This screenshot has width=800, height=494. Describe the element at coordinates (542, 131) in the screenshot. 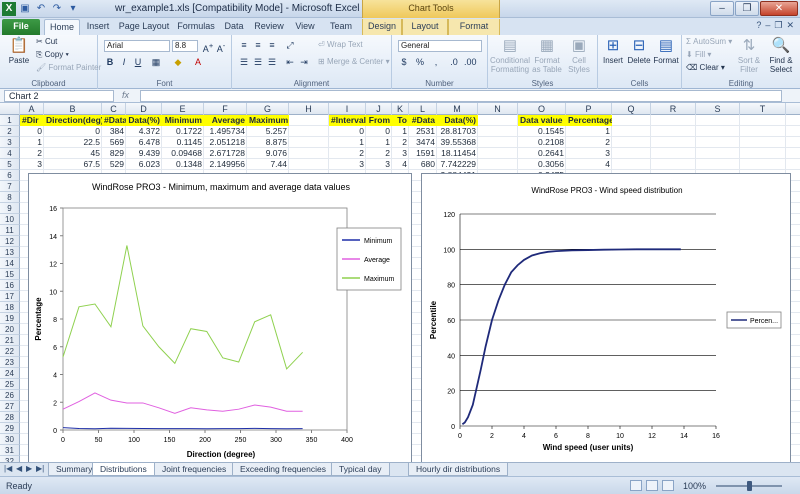

I see `cell-O2: 0.1545` at that location.